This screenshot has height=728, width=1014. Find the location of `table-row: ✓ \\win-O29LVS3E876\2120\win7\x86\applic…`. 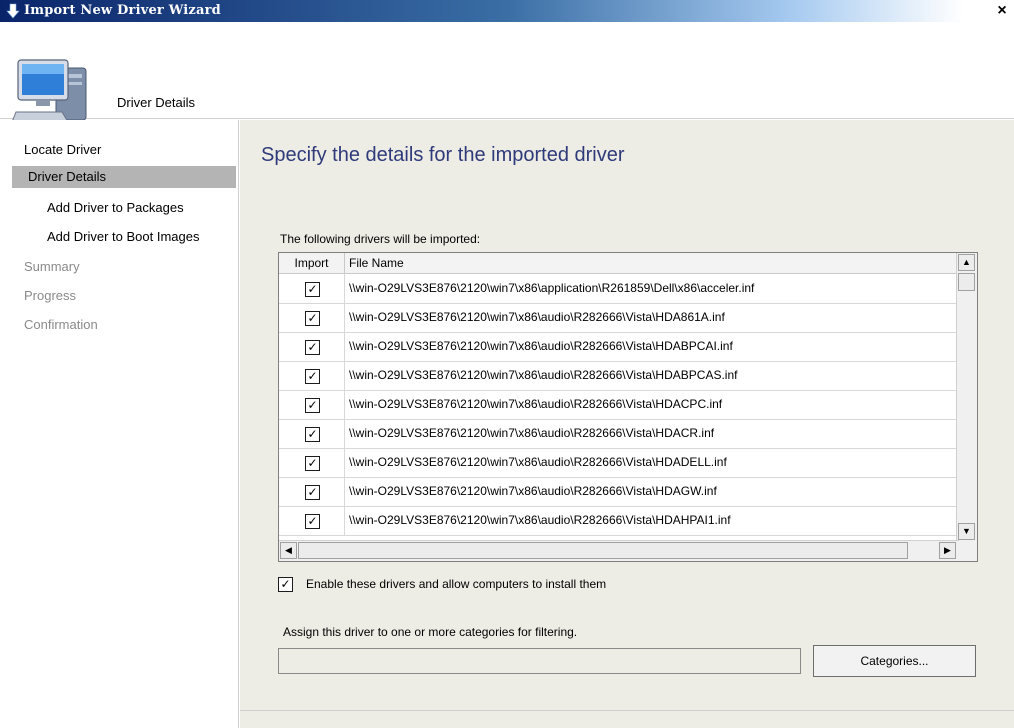

table-row: ✓ \\win-O29LVS3E876\2120\win7\x86\applic… is located at coordinates (618, 289).